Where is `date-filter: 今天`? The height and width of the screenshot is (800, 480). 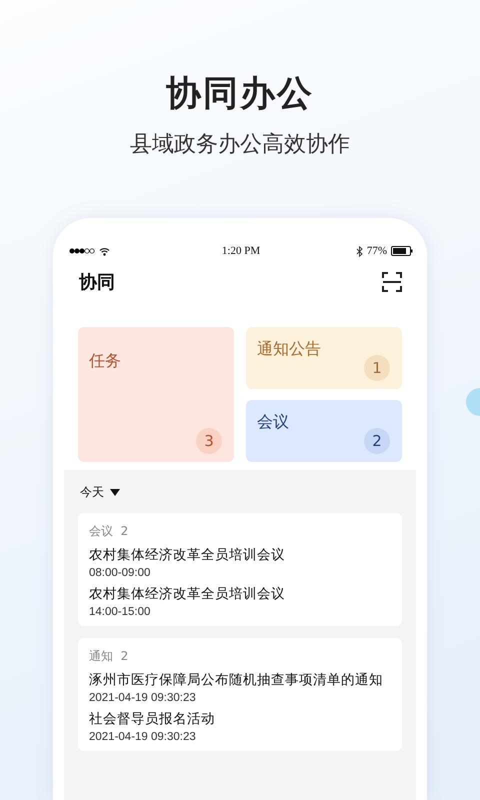 date-filter: 今天 is located at coordinates (241, 492).